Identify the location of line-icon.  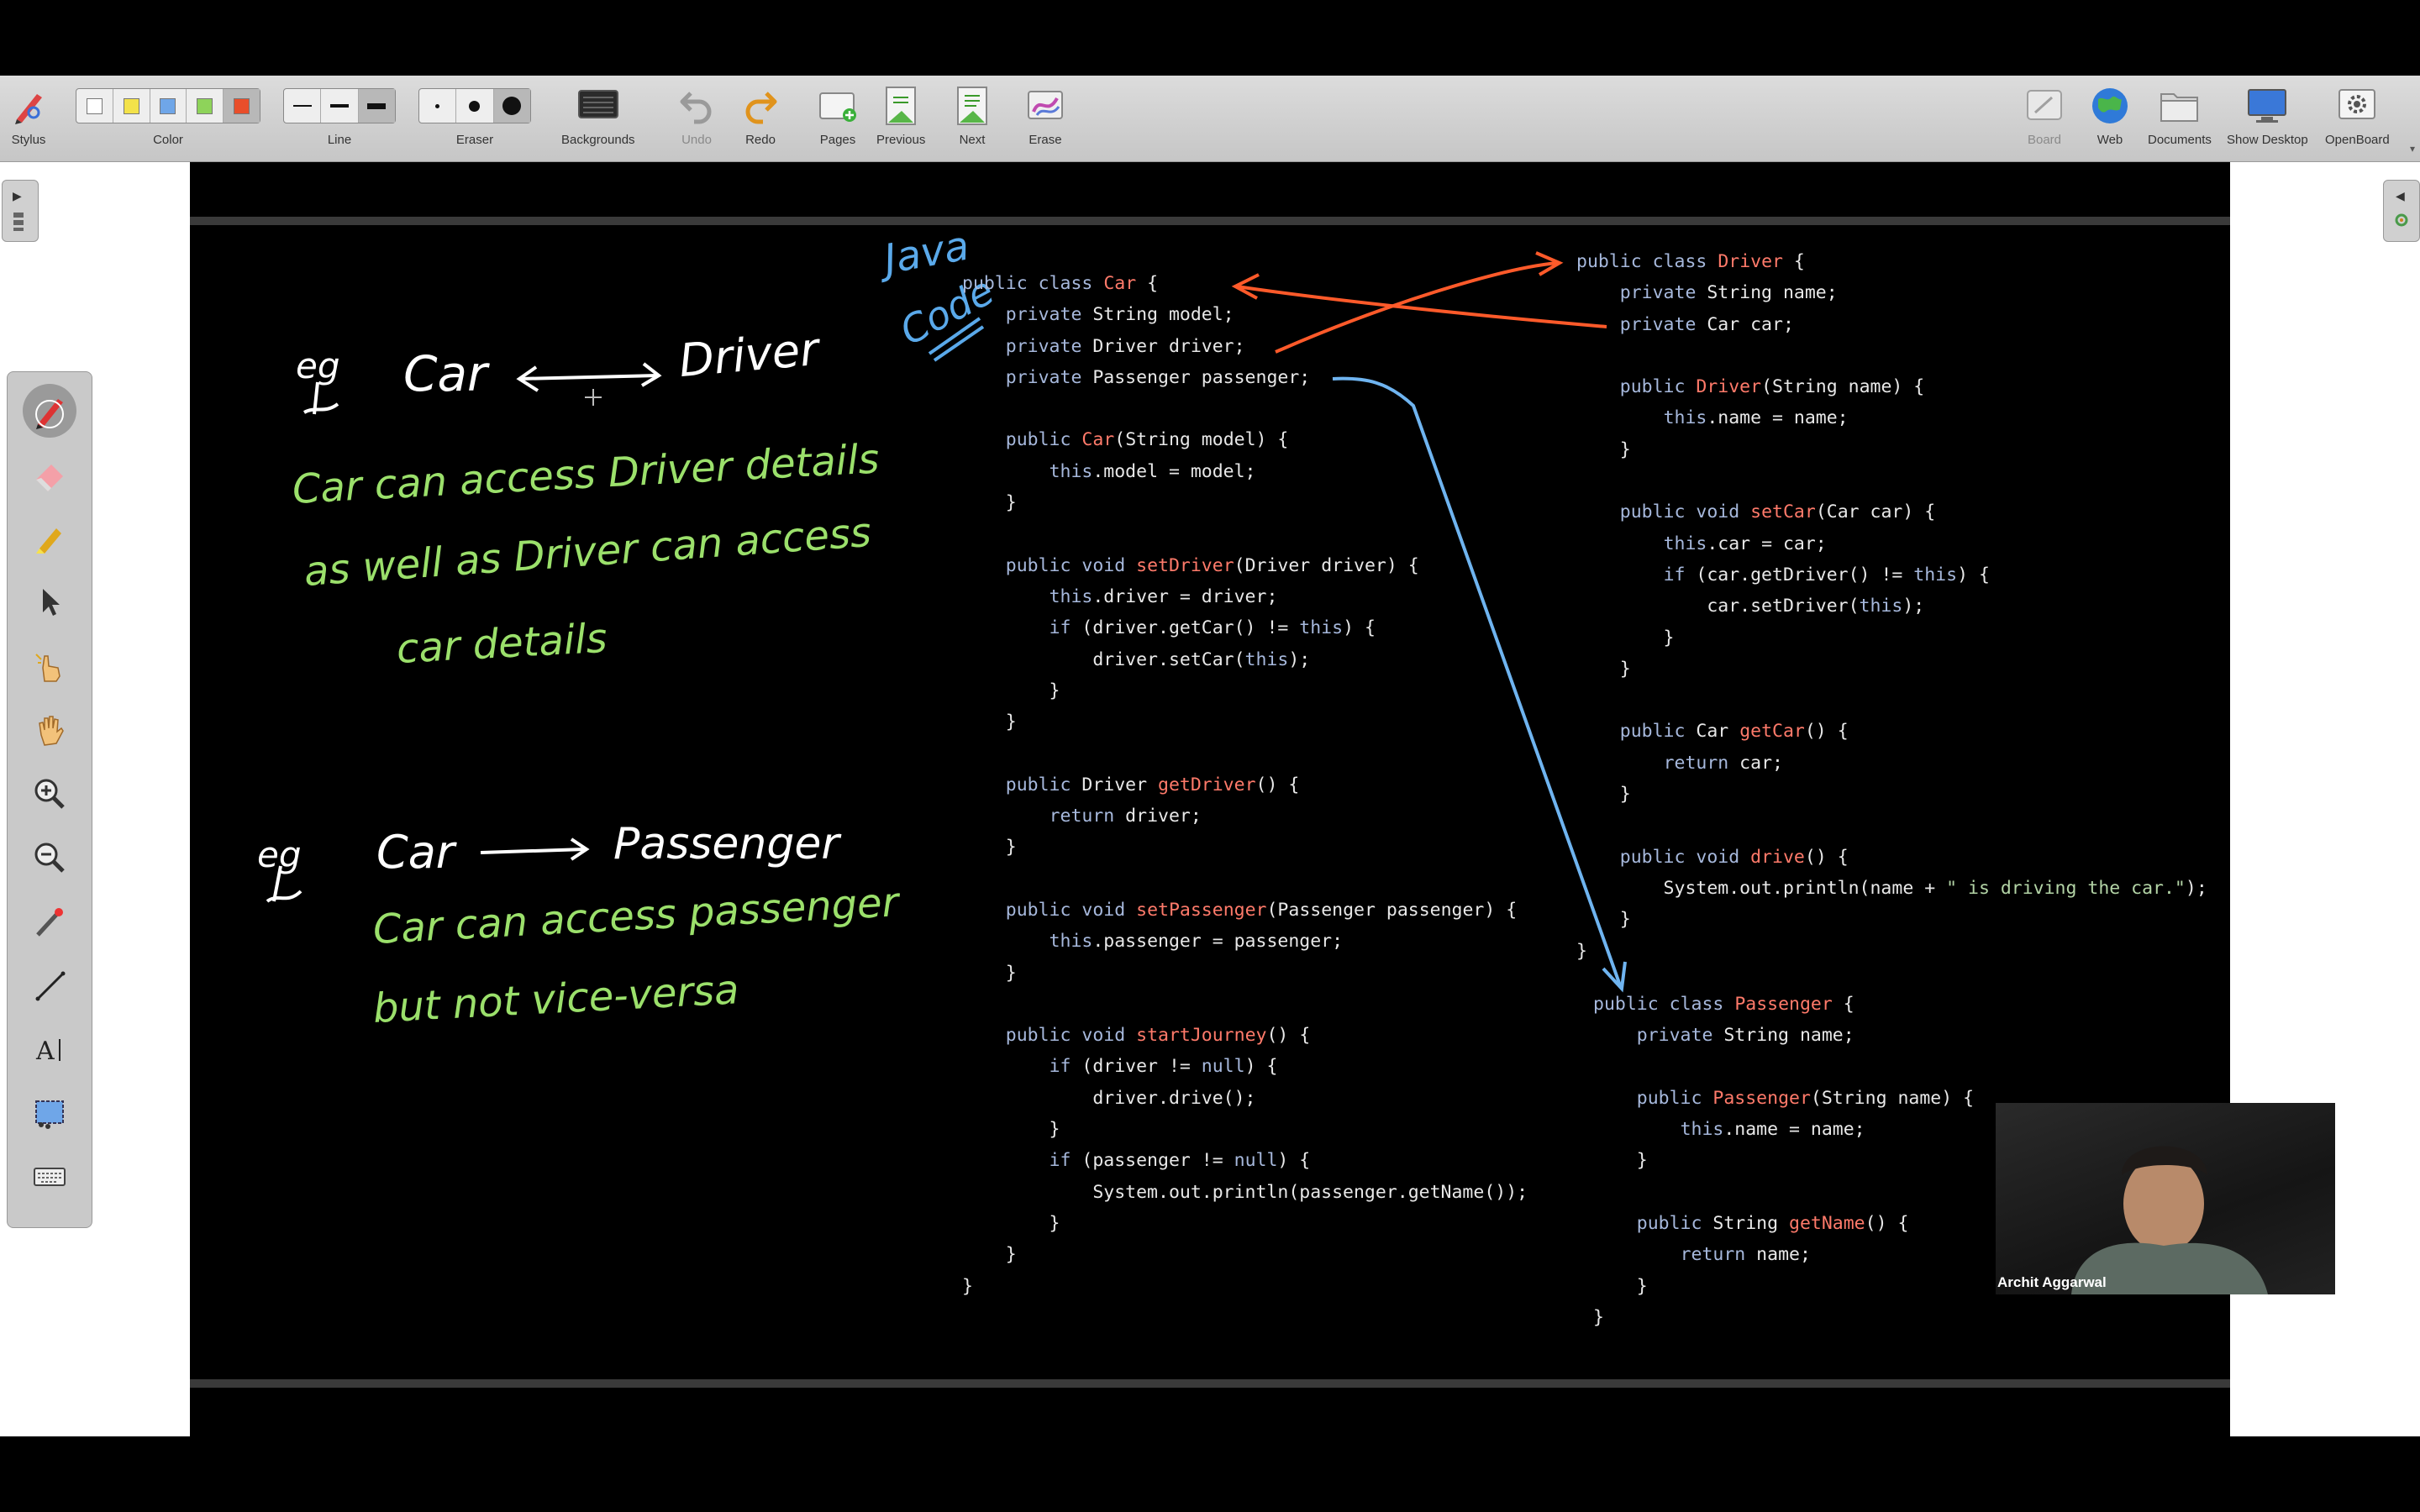
(51, 986).